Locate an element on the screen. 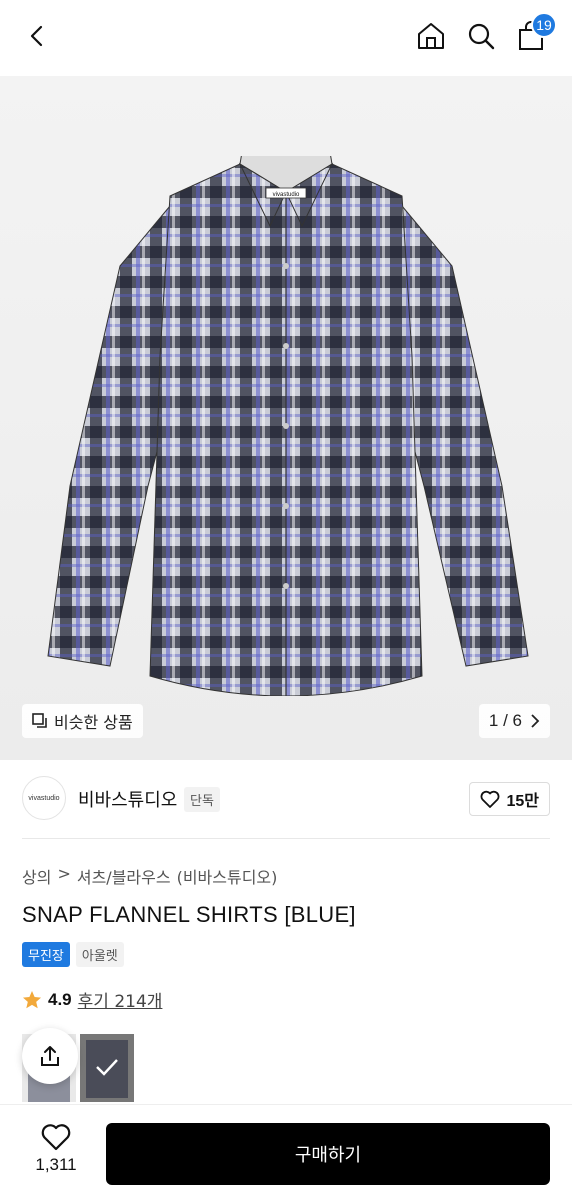  check-icon is located at coordinates (107, 1067).